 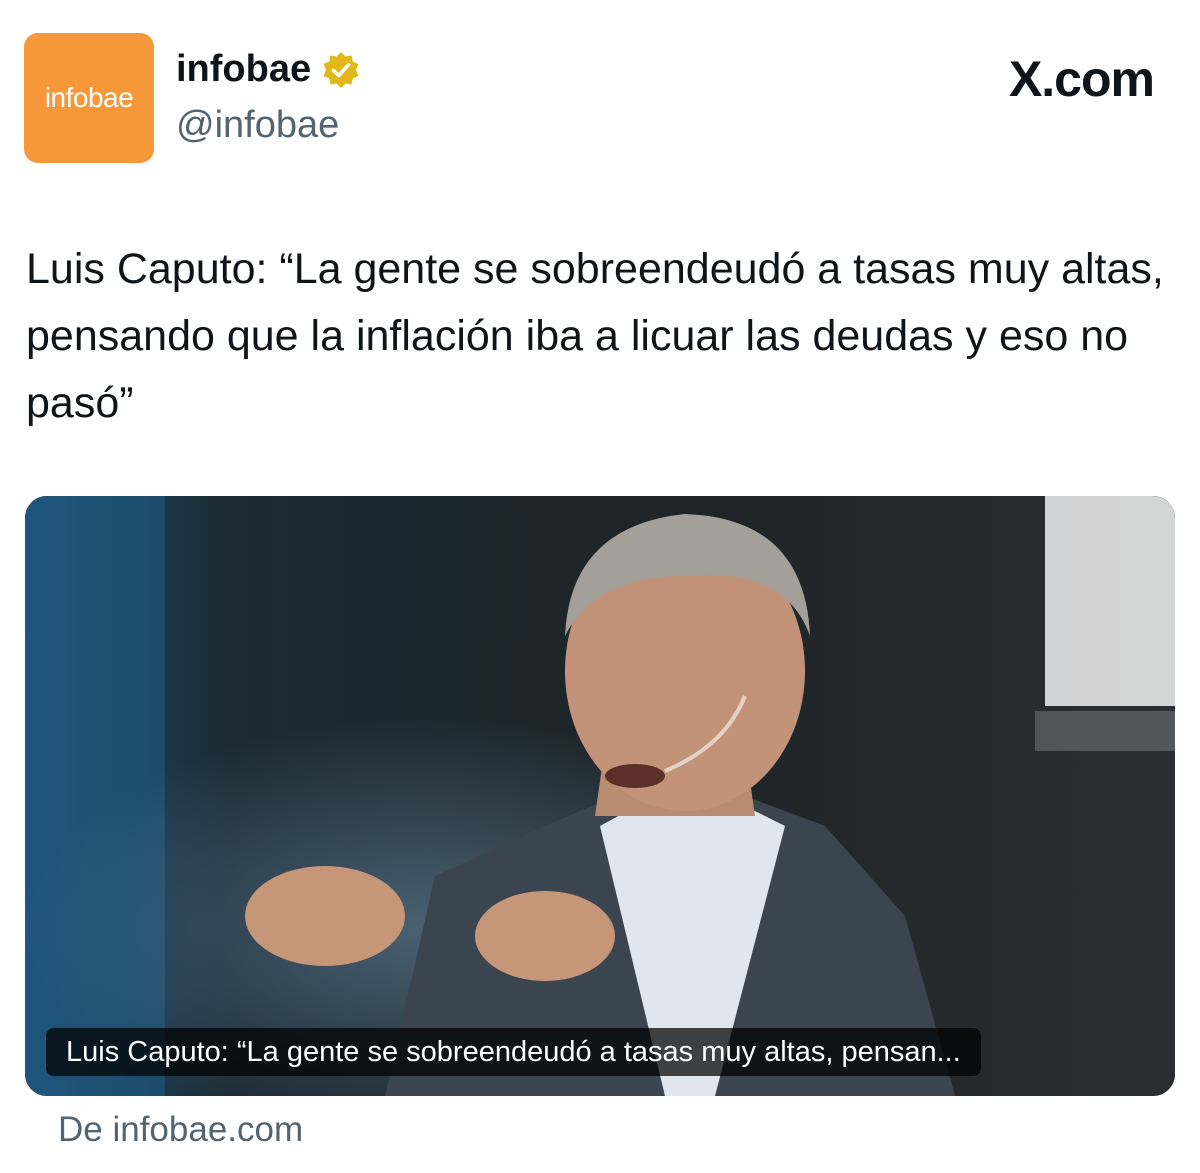 I want to click on x-com-logo: X.com, so click(x=1081, y=79).